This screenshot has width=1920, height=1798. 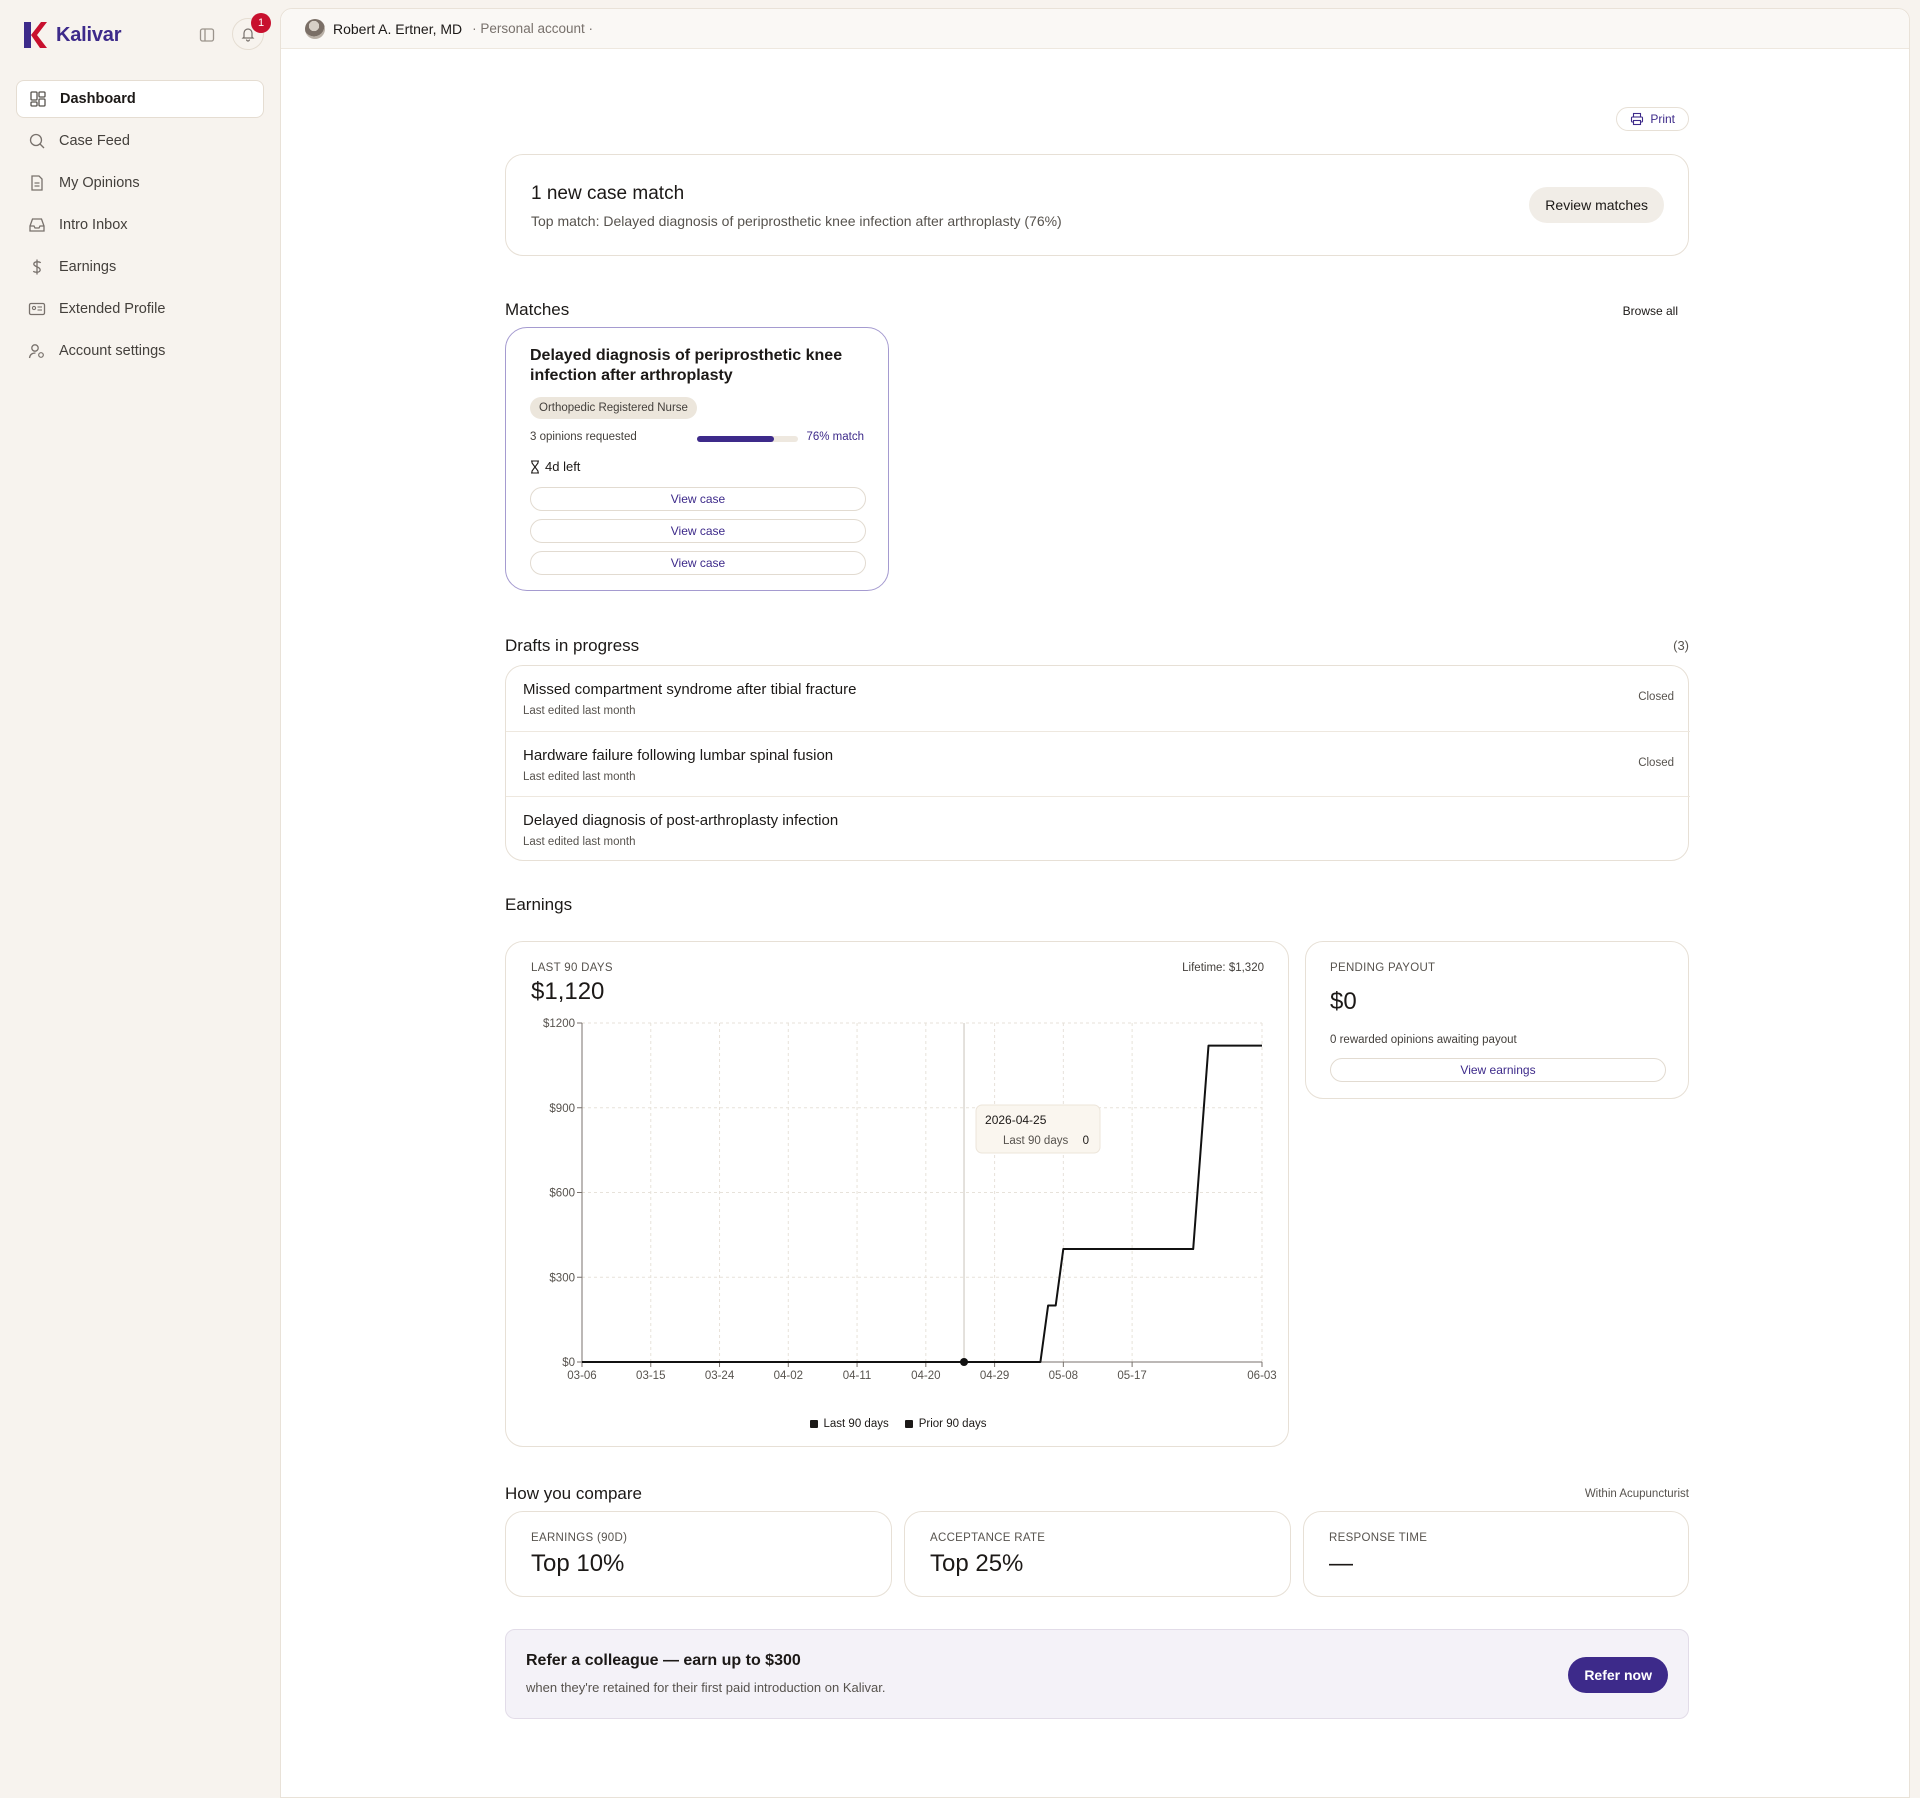 What do you see at coordinates (908, 1424) in the screenshot?
I see `legend-swatch` at bounding box center [908, 1424].